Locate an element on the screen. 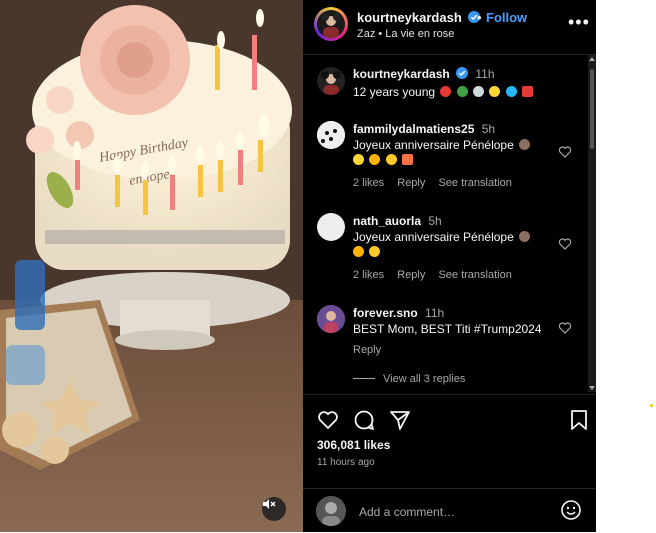 The width and height of the screenshot is (656, 533). post-actions: 306,081 likes 11 hours ago is located at coordinates (449, 441).